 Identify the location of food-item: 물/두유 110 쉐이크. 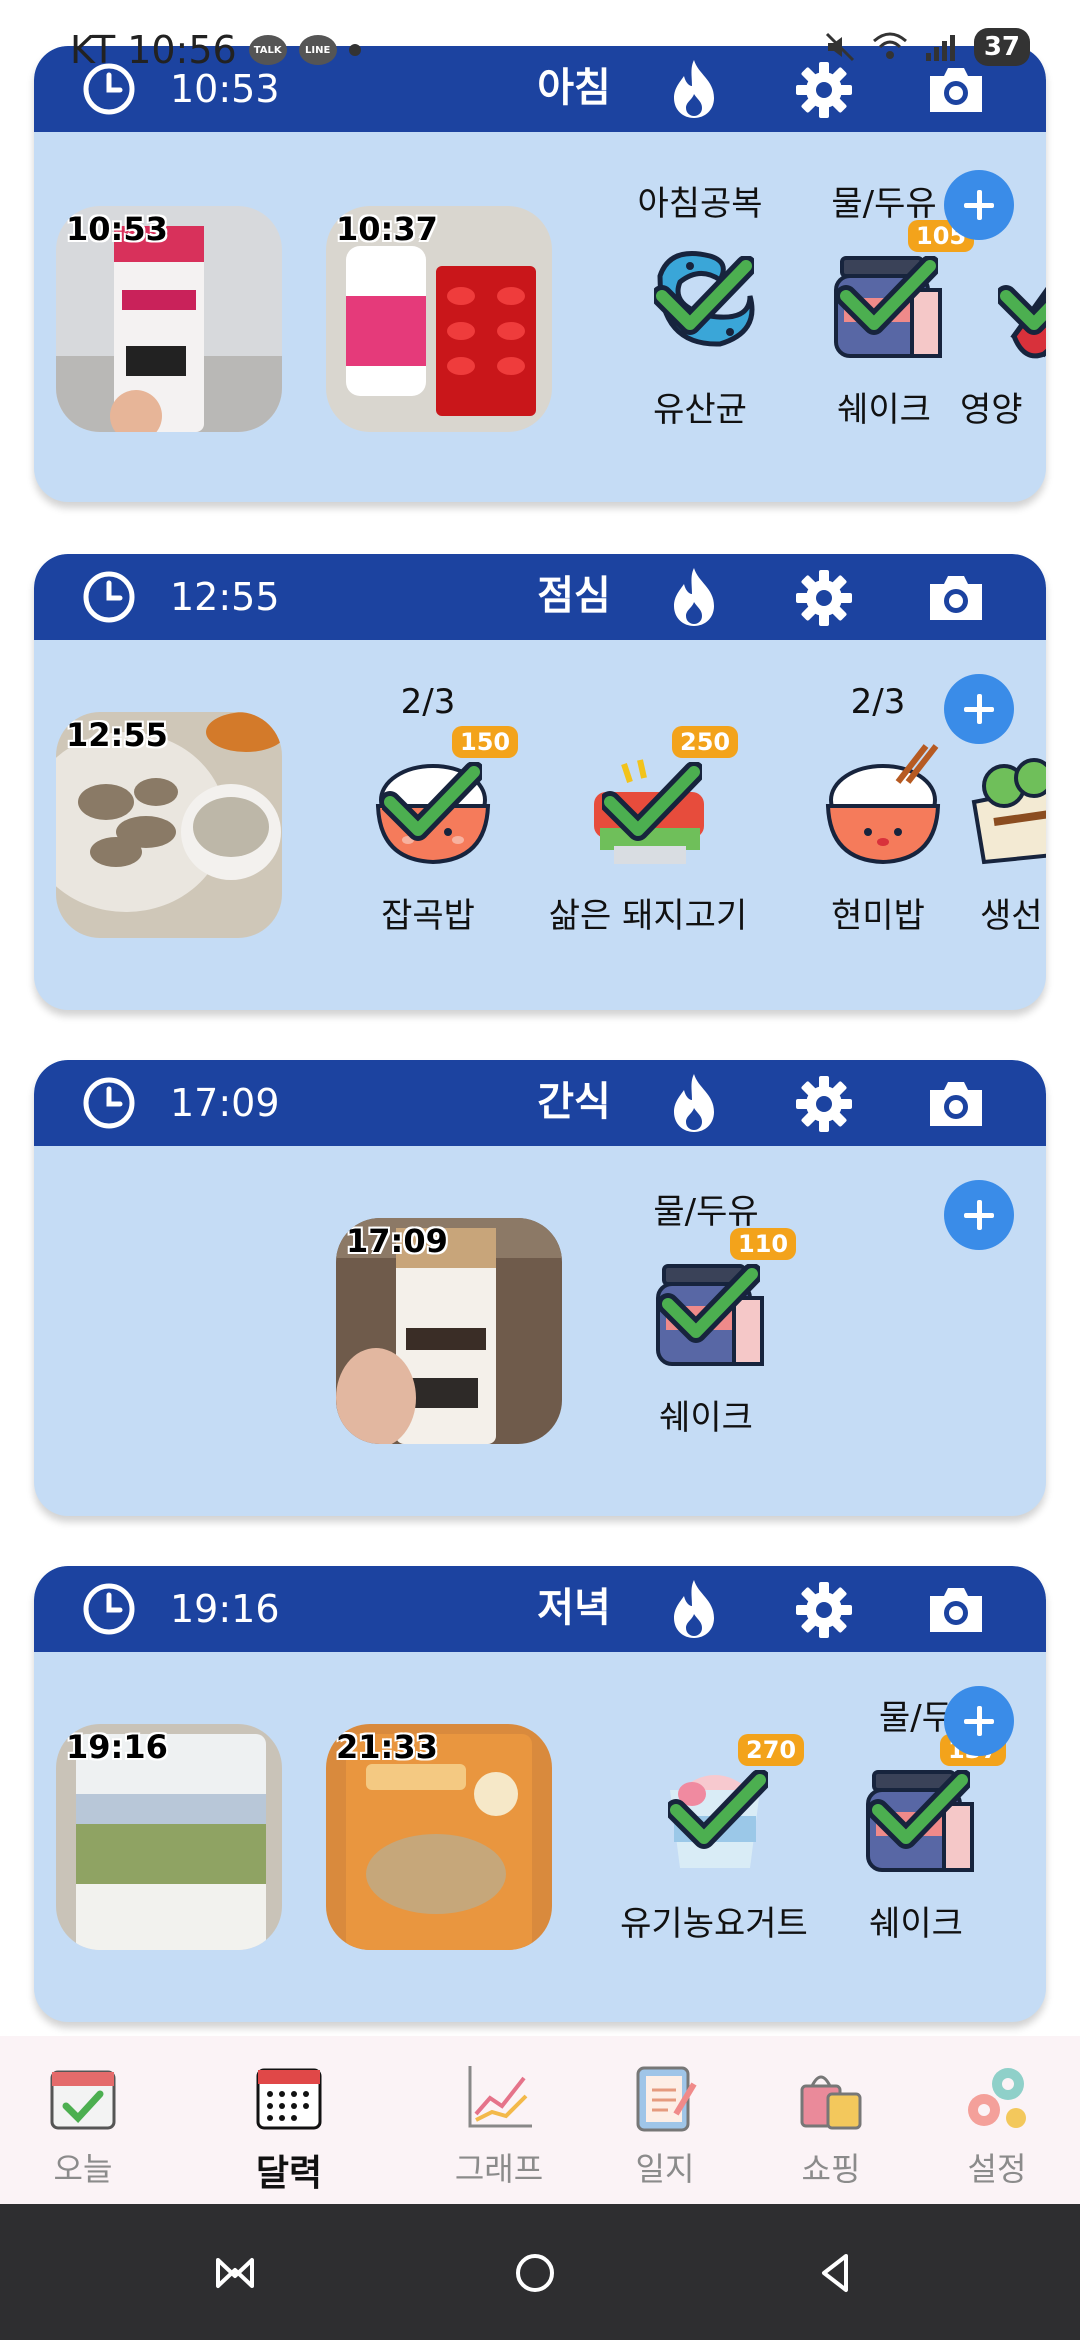
(706, 1324).